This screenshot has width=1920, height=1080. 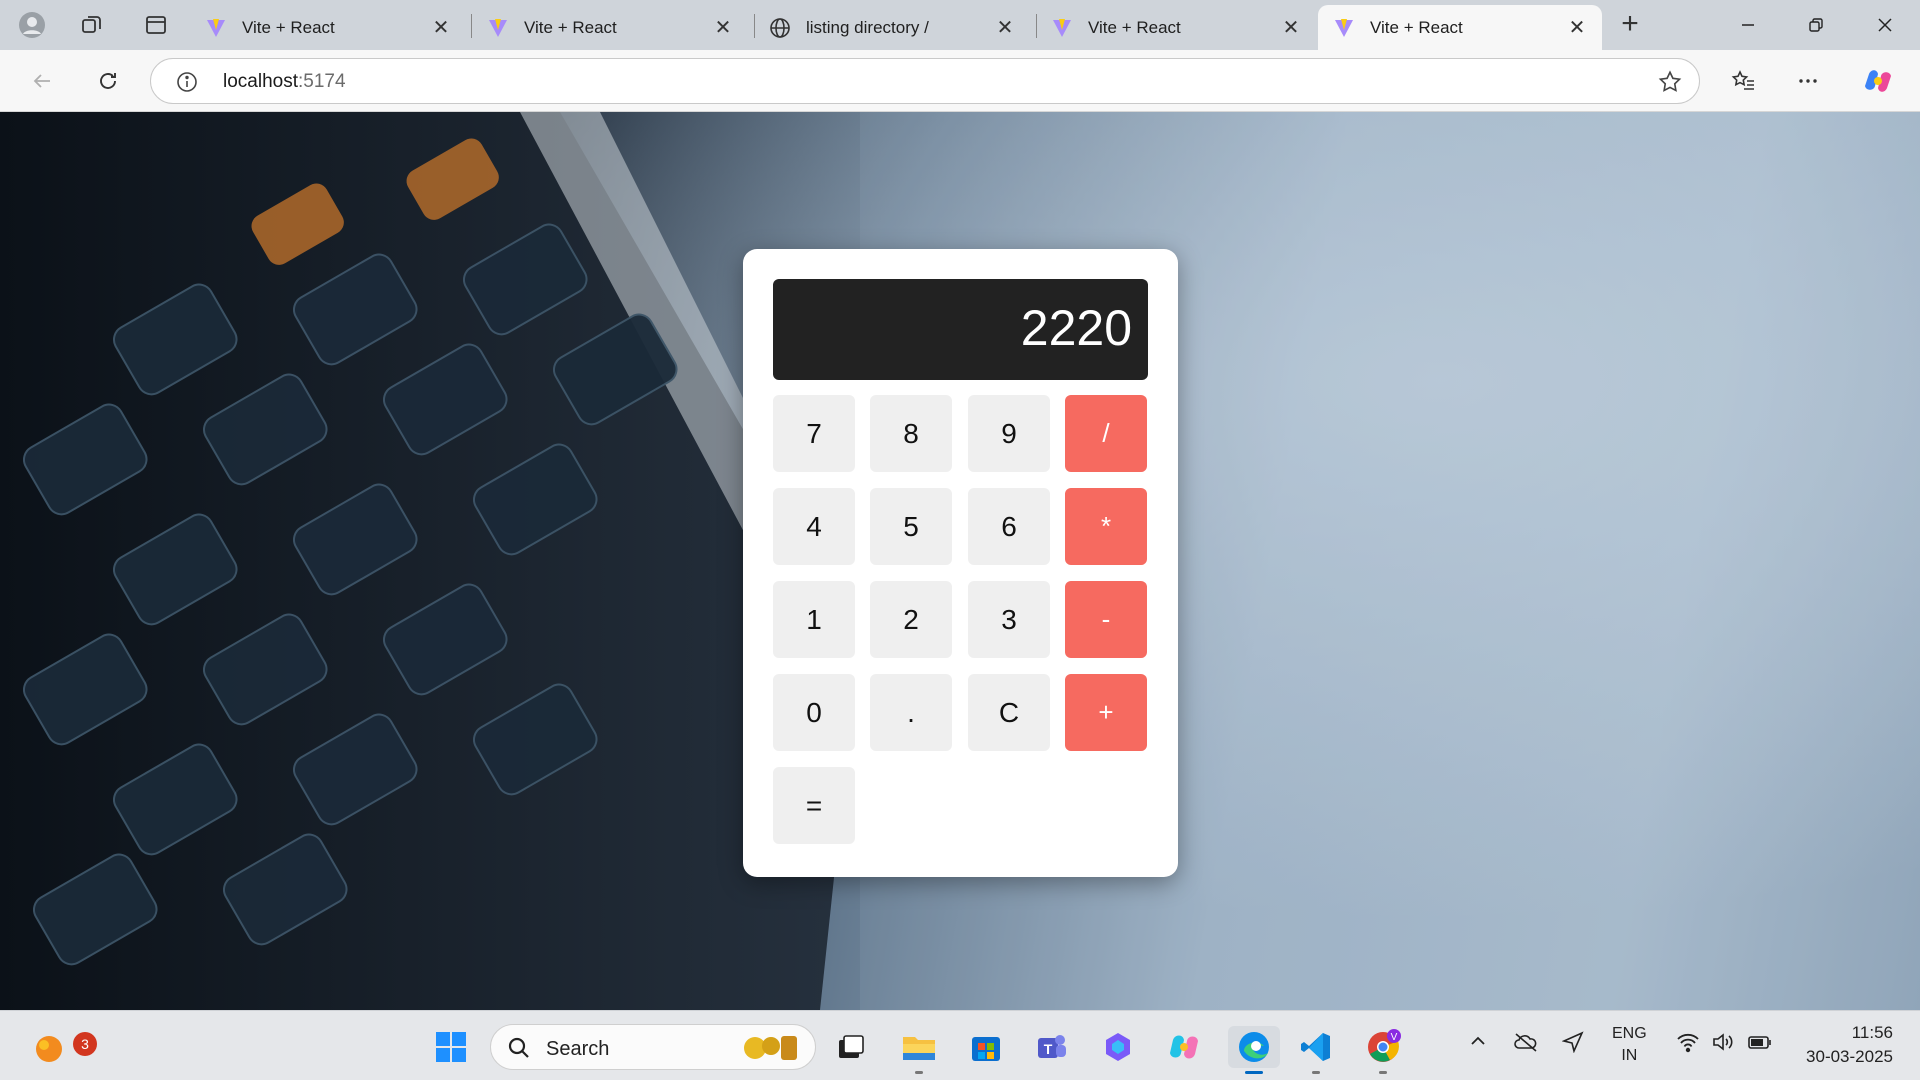 What do you see at coordinates (1629, 1055) in the screenshot?
I see `language-region: IN` at bounding box center [1629, 1055].